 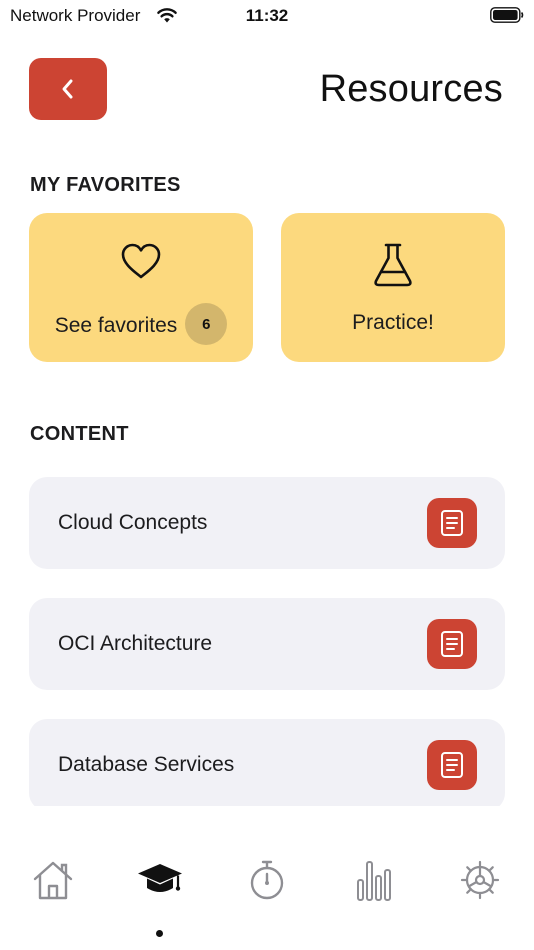 What do you see at coordinates (141, 287) in the screenshot?
I see `see-favorites-card: See favorites 6` at bounding box center [141, 287].